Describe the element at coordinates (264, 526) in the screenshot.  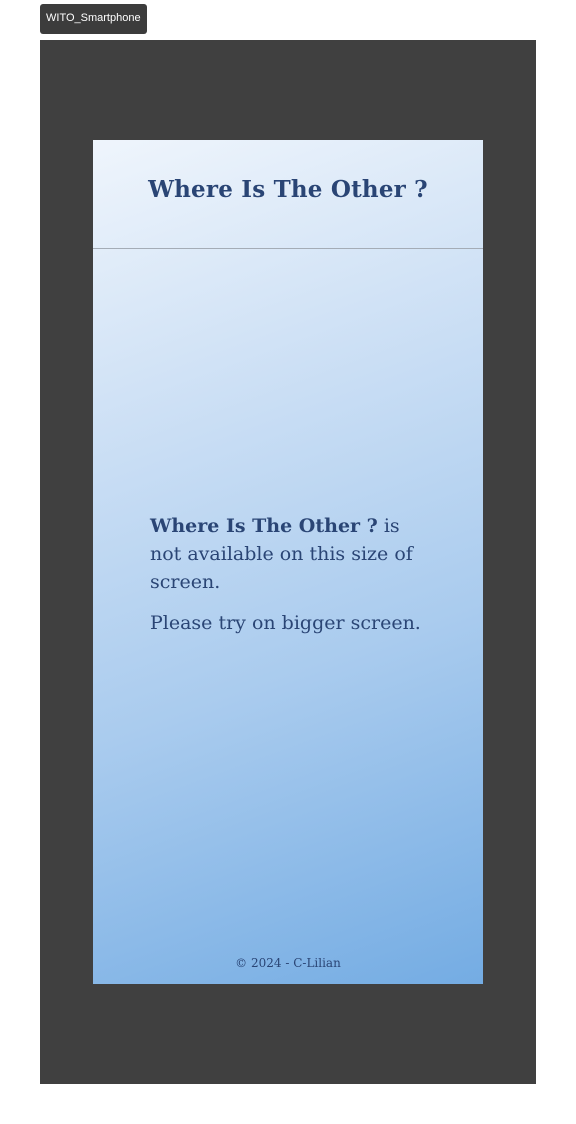
I see `message-brand-name: Where Is The Other ?` at that location.